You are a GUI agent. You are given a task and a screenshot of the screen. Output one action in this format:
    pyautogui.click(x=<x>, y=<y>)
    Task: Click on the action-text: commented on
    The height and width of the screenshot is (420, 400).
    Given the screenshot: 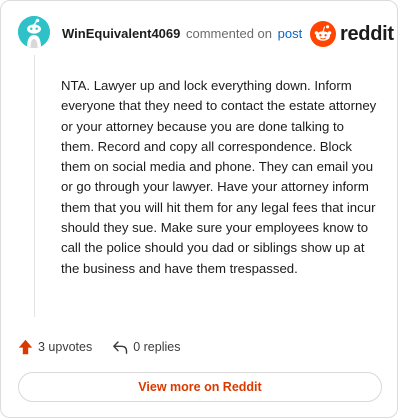 What is the action you would take?
    pyautogui.click(x=229, y=33)
    